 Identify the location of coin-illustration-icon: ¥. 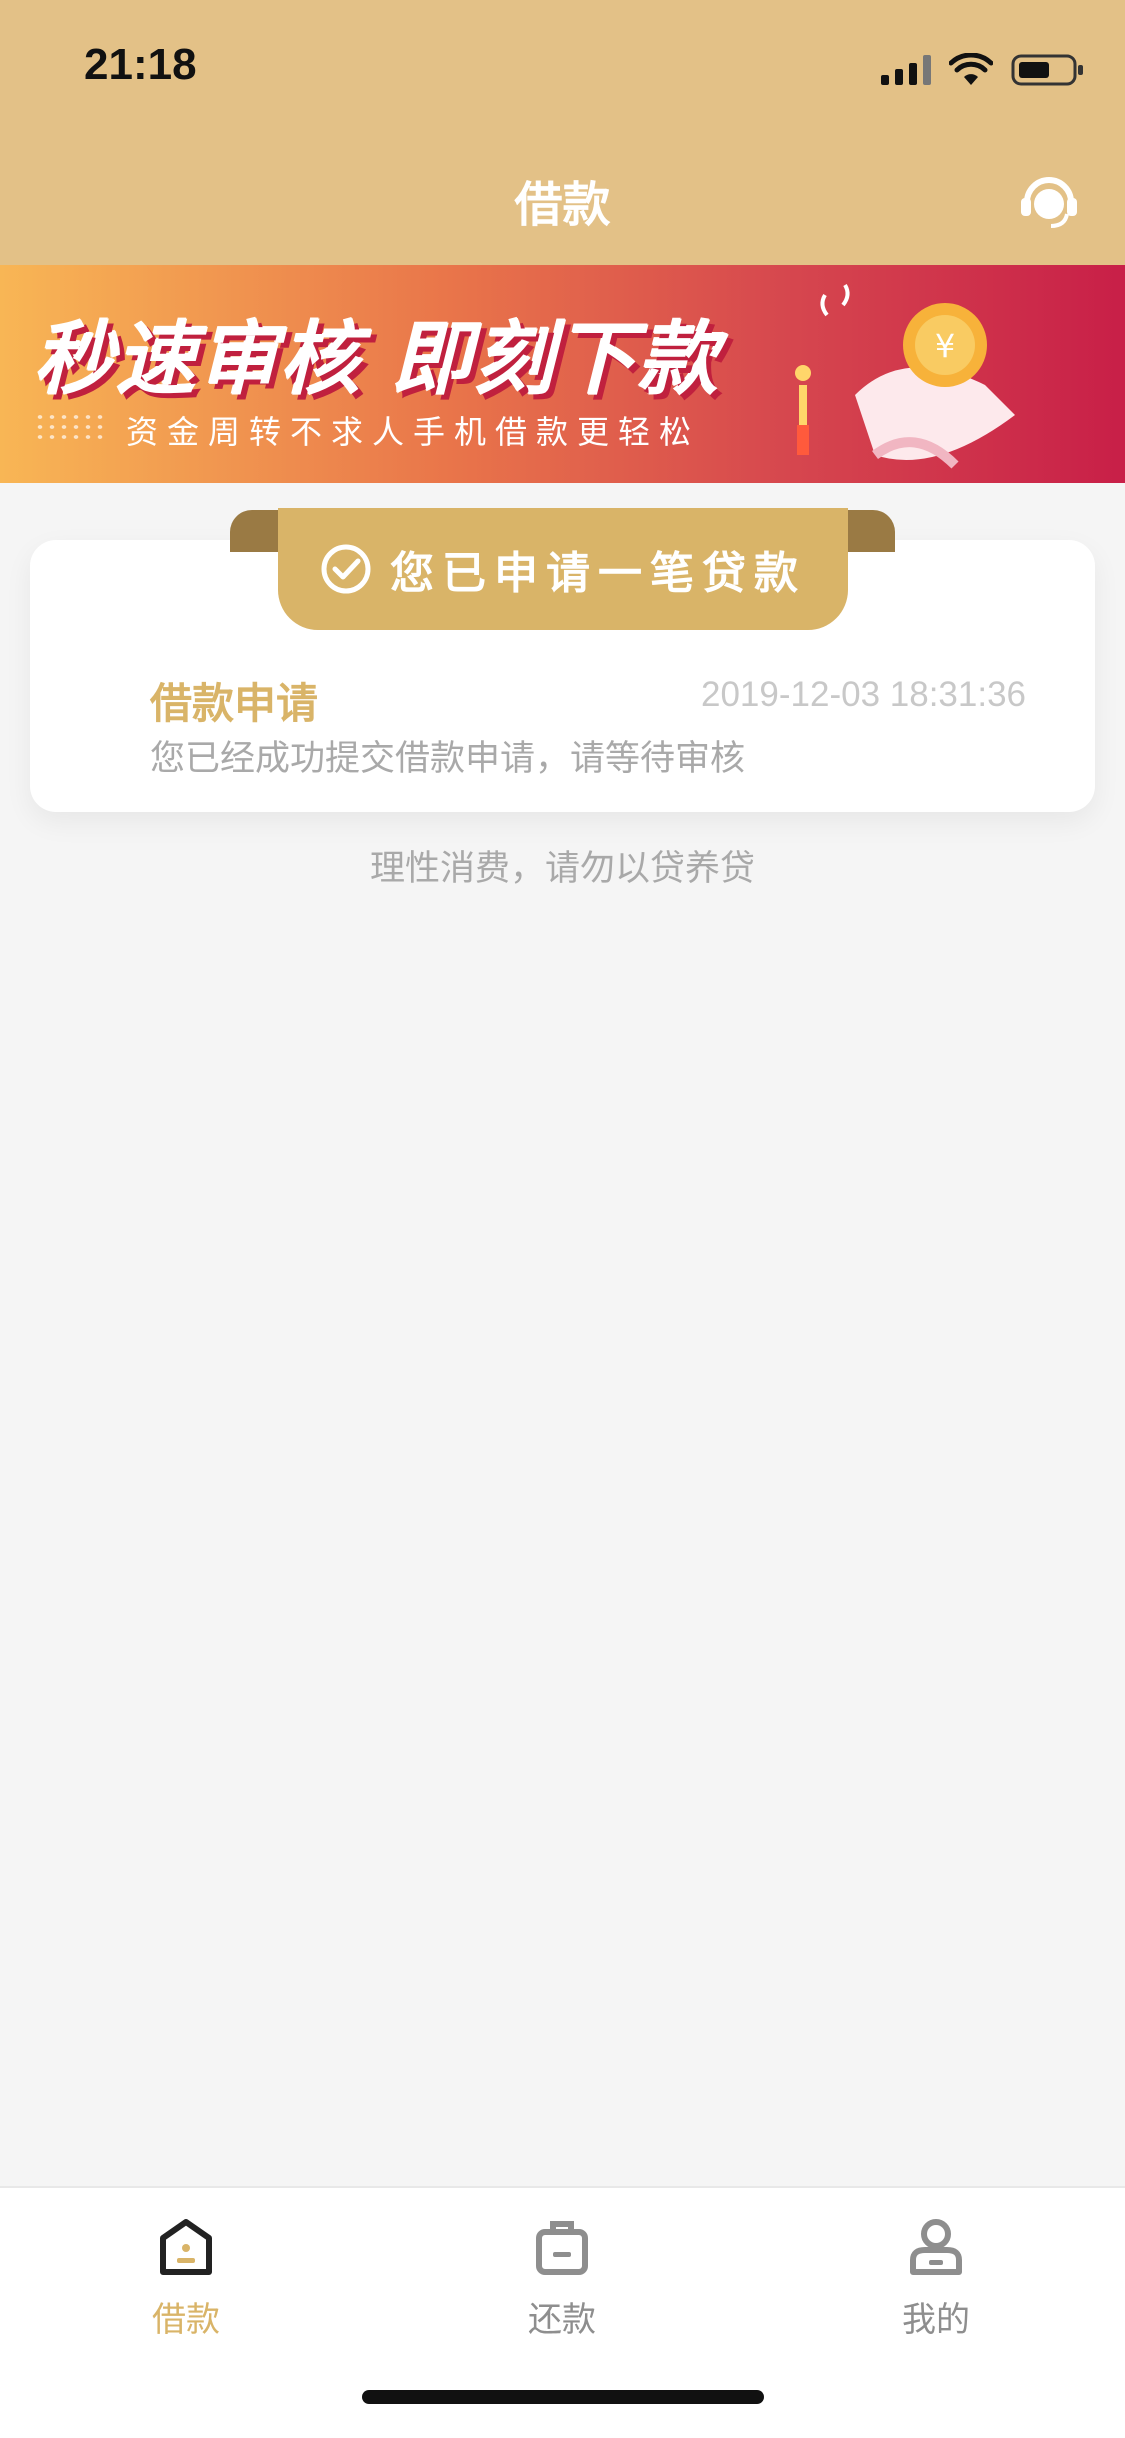
(905, 376).